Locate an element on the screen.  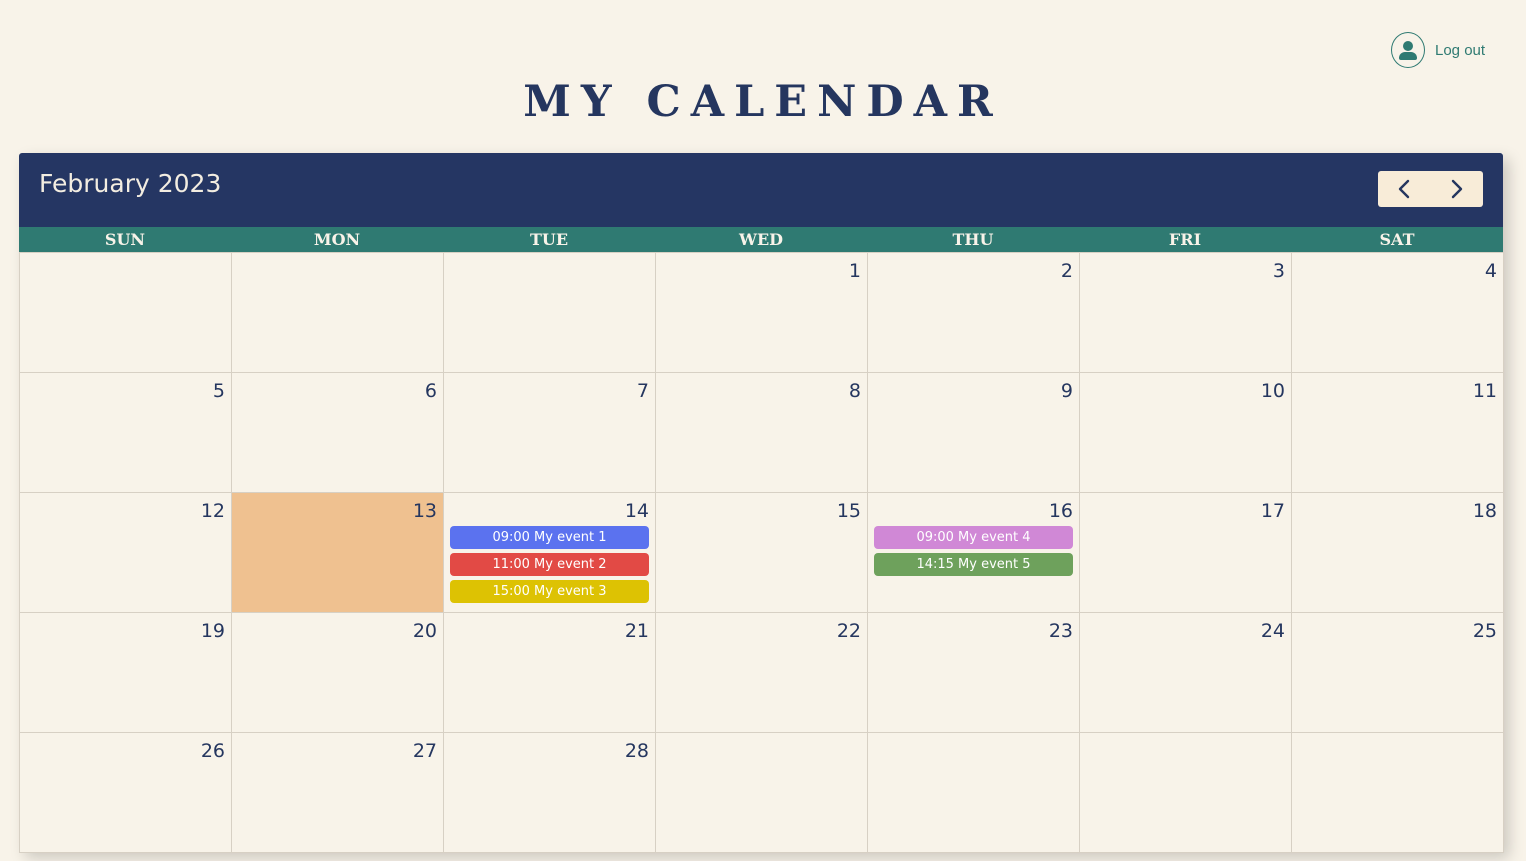
day-number: 21 is located at coordinates (636, 631).